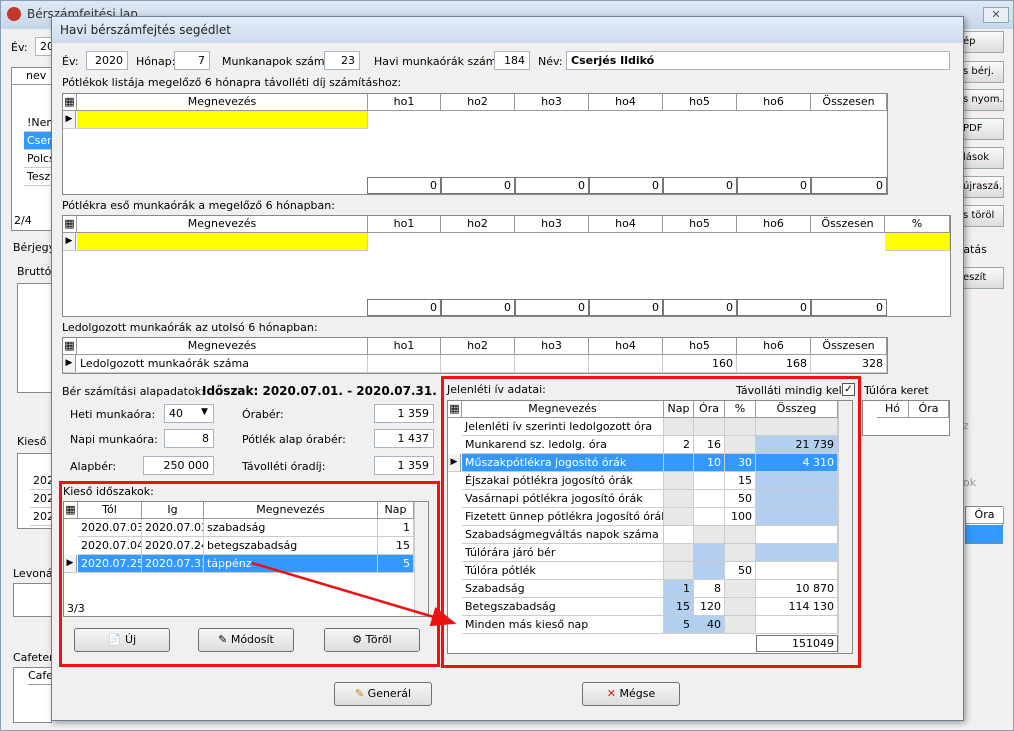 The image size is (1014, 731). I want to click on kieso-grid-bg: 202 202 202, so click(34, 491).